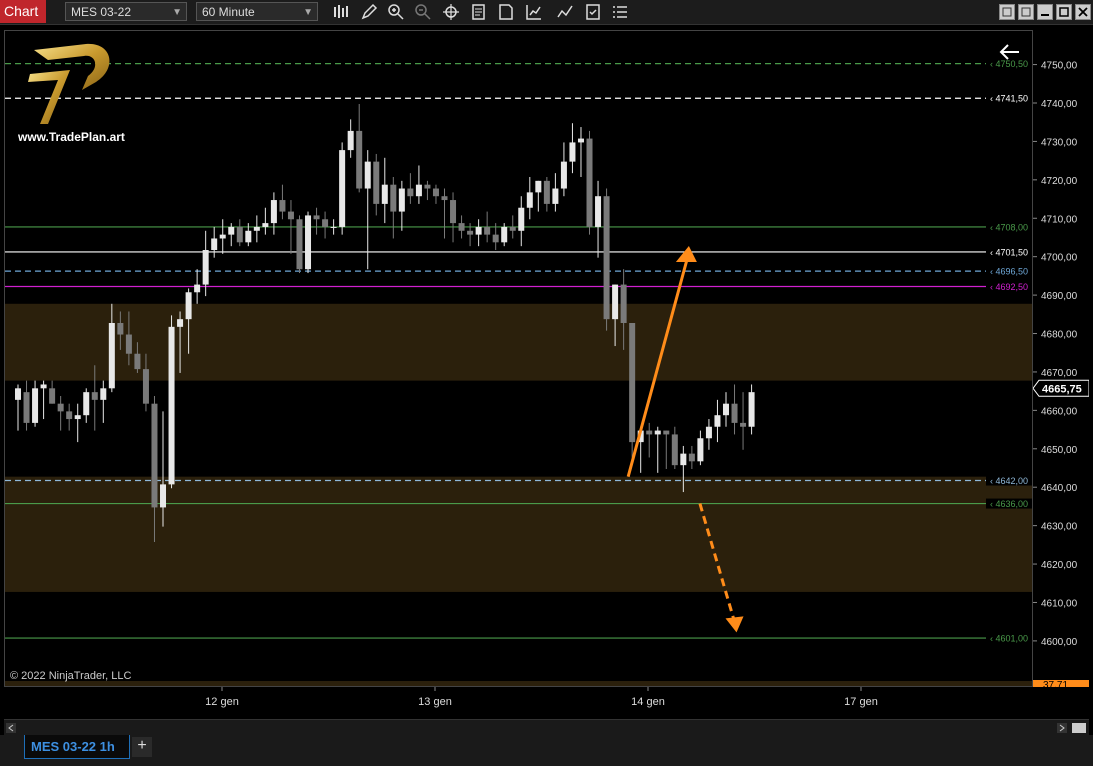 The height and width of the screenshot is (766, 1093). What do you see at coordinates (1064, 12) in the screenshot?
I see `maximize-button` at bounding box center [1064, 12].